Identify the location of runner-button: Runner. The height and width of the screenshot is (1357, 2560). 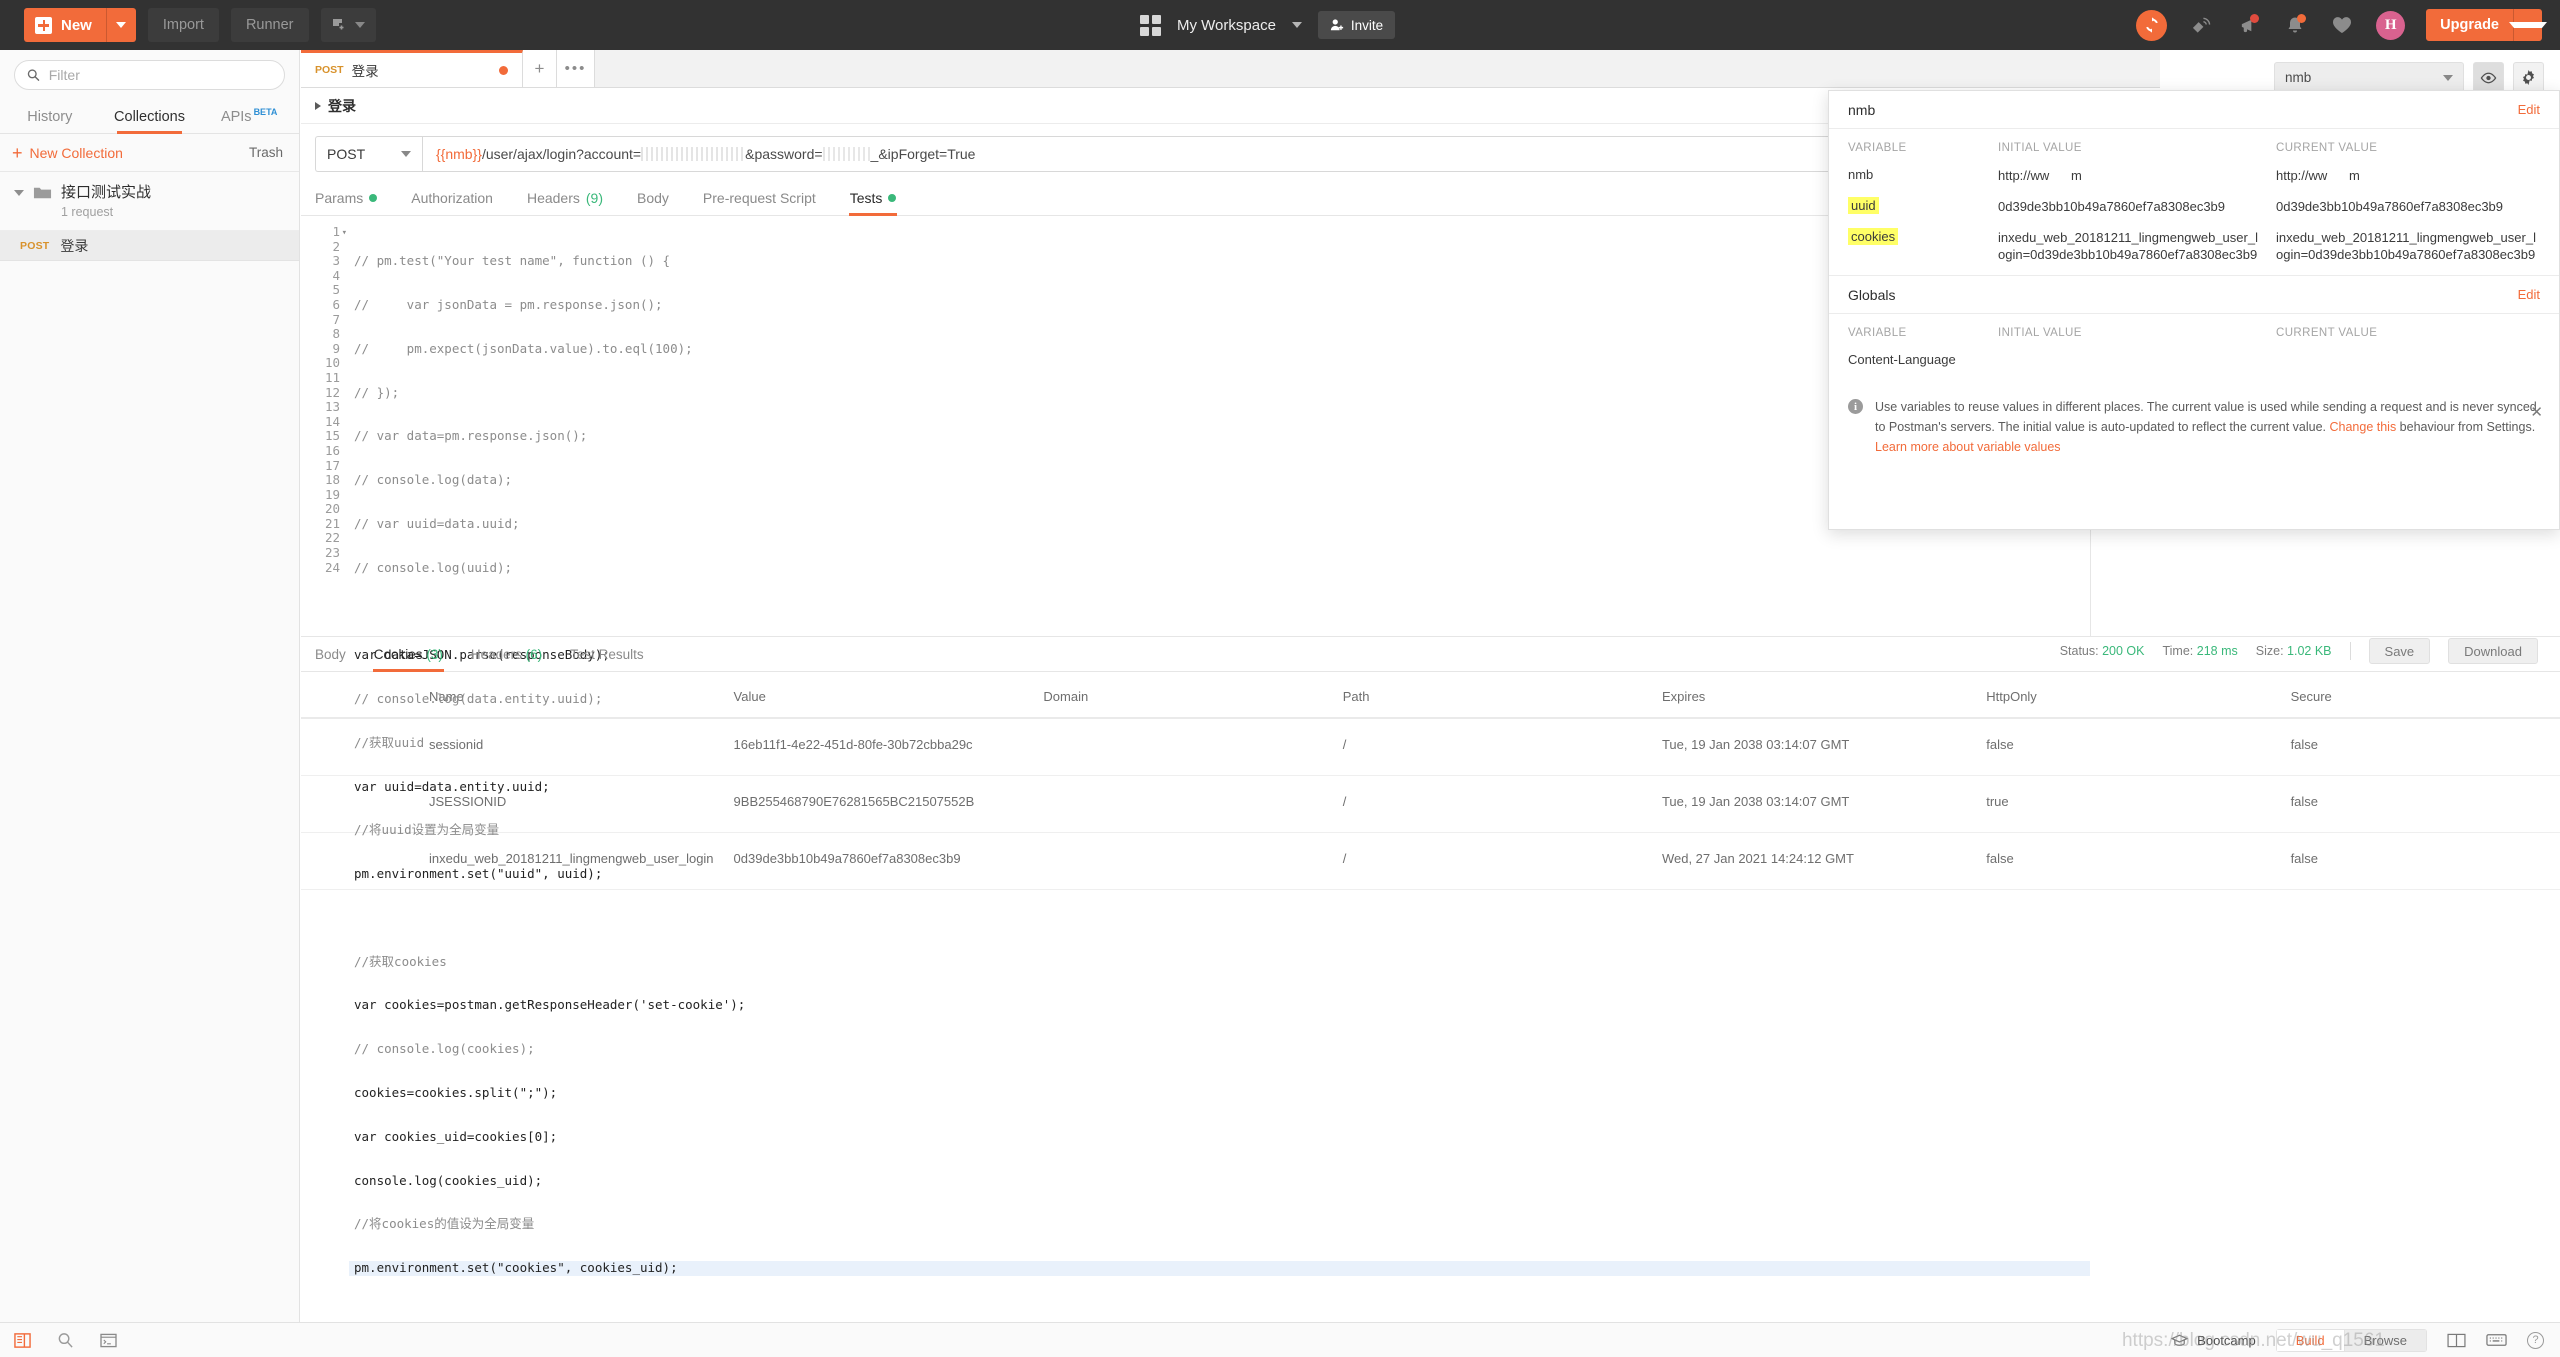
(269, 25).